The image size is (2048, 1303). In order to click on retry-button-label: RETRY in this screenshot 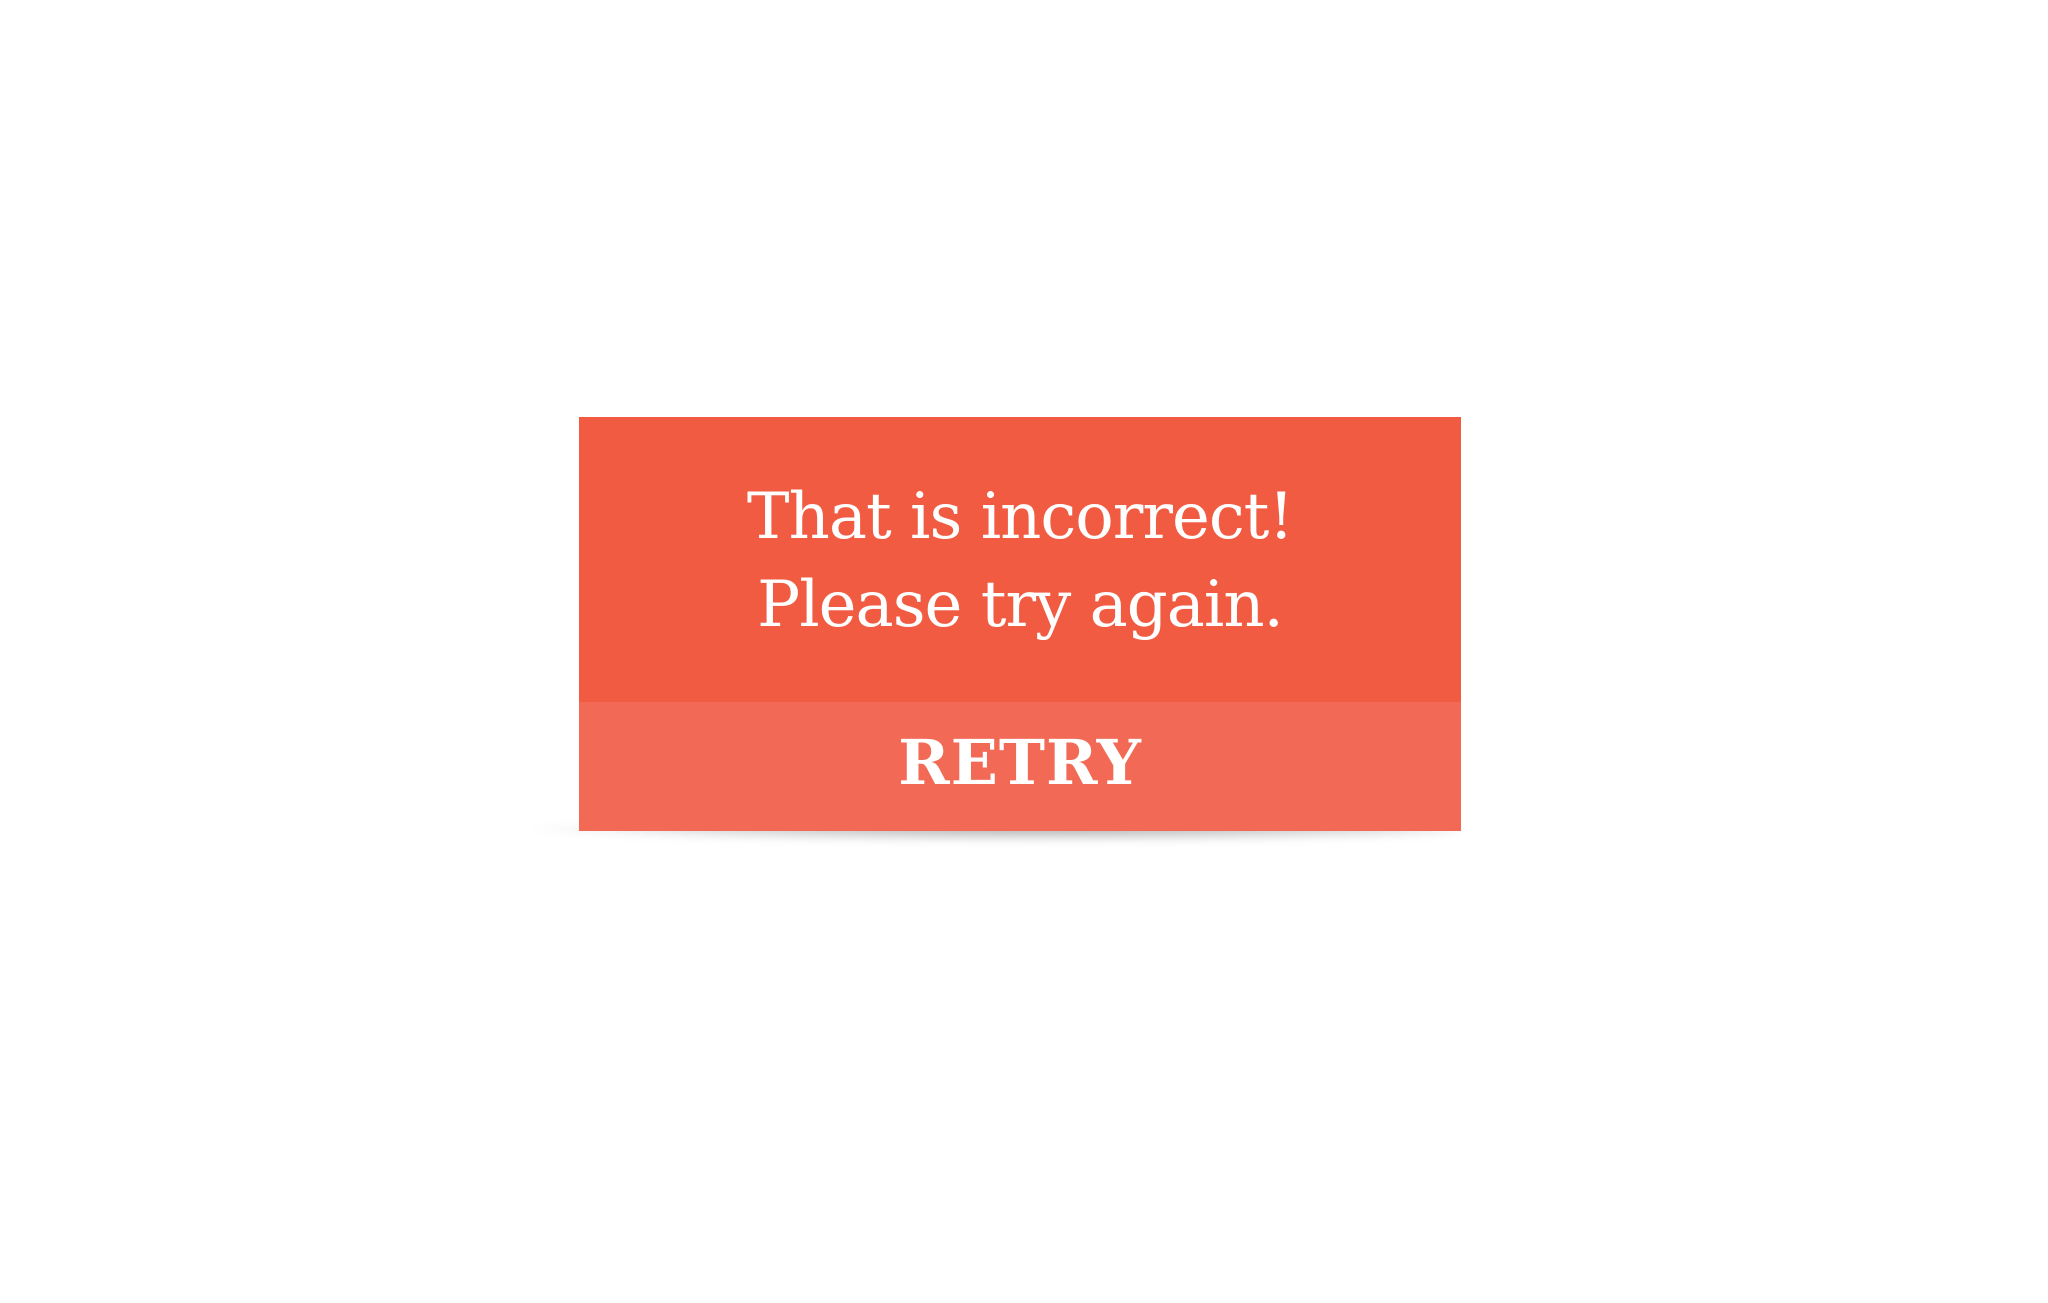, I will do `click(1020, 762)`.